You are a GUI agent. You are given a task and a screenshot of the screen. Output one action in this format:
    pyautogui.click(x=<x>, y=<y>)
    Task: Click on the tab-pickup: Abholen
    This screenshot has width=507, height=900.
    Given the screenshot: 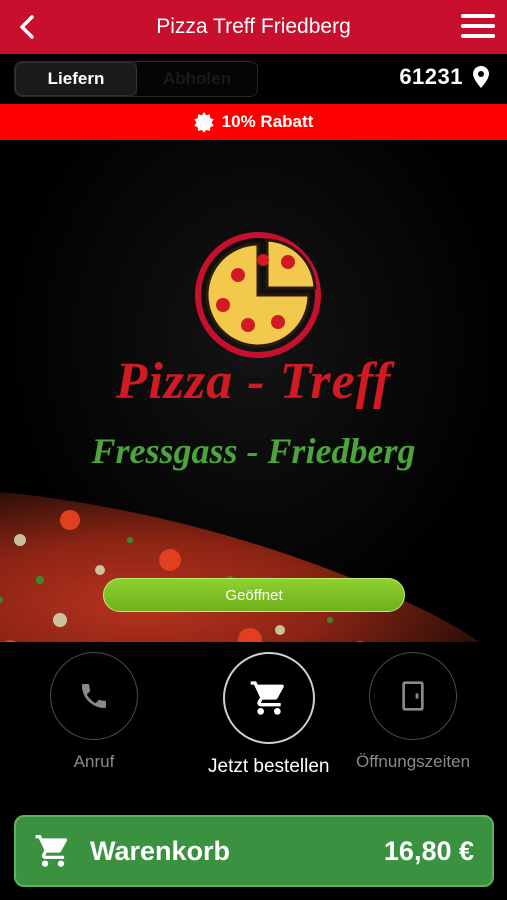 What is the action you would take?
    pyautogui.click(x=197, y=79)
    